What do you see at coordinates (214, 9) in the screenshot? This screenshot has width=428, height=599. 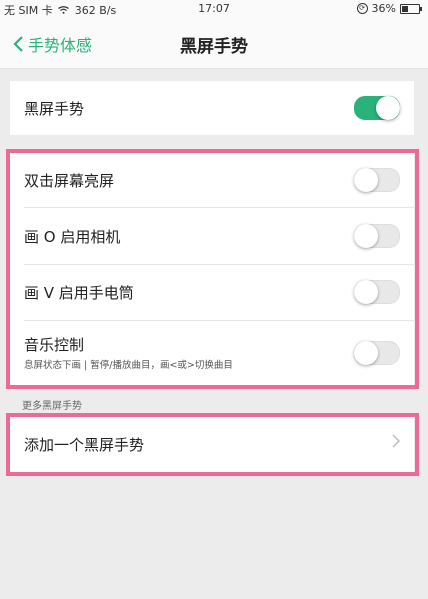 I see `status-bar: 无 SIM 卡 362 B/s 17:07 ⟳ 36%` at bounding box center [214, 9].